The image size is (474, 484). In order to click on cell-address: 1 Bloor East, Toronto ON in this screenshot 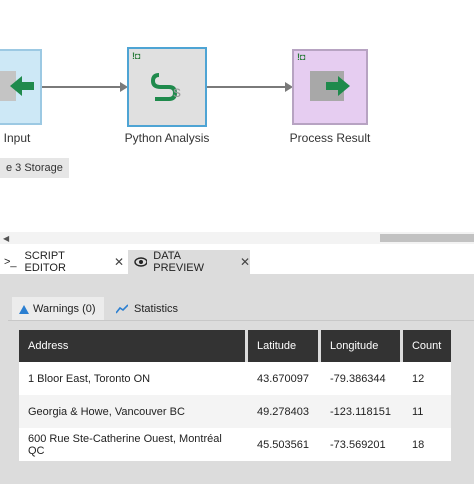, I will do `click(133, 378)`.